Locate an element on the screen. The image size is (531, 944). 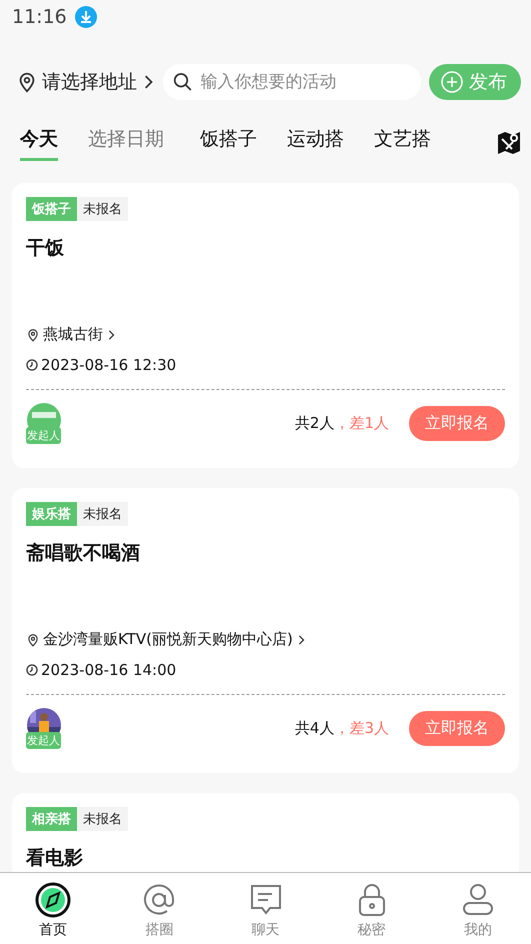
activity-title: 斋唱歌不喝酒 is located at coordinates (83, 553).